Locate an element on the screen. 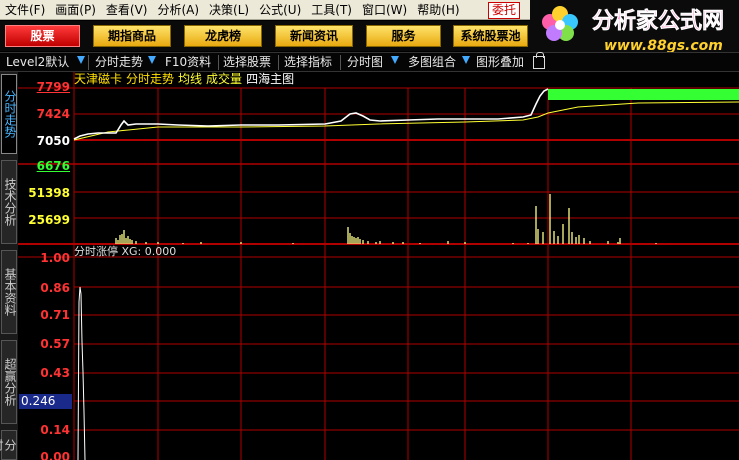 The height and width of the screenshot is (460, 739). menu-tools: 工具(T) is located at coordinates (331, 10).